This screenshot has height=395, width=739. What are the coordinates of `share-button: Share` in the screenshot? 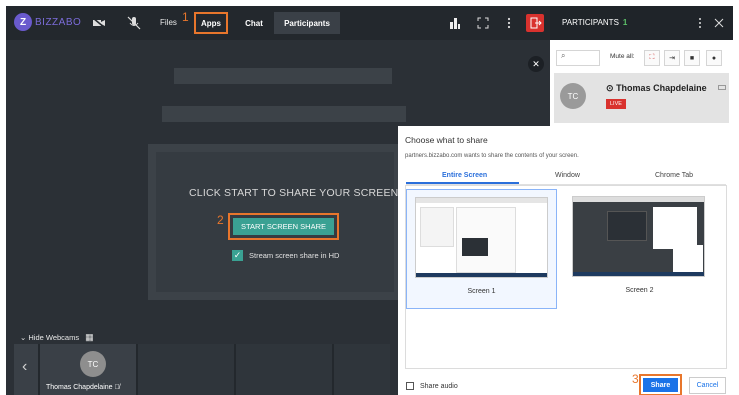 It's located at (660, 385).